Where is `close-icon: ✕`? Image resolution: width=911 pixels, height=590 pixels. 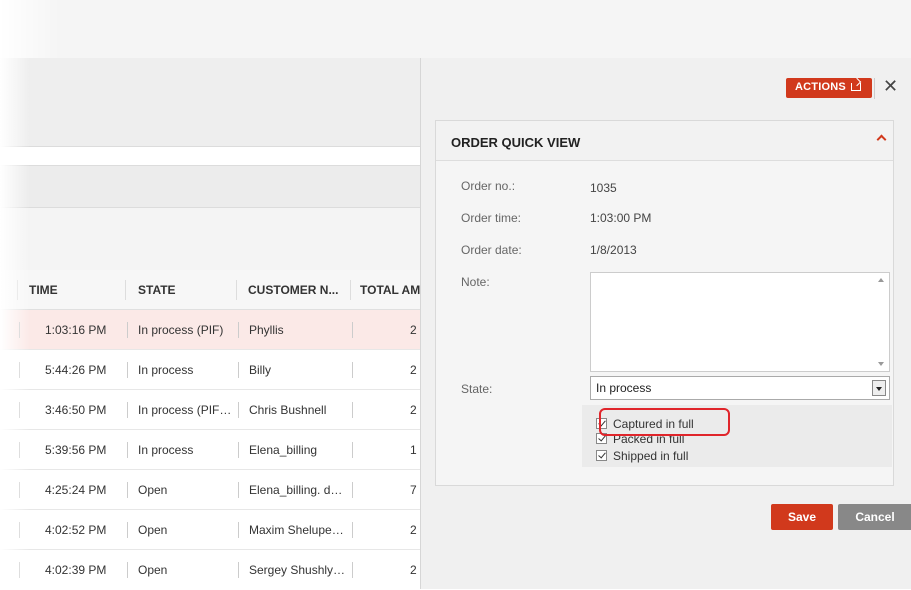
close-icon: ✕ is located at coordinates (890, 86).